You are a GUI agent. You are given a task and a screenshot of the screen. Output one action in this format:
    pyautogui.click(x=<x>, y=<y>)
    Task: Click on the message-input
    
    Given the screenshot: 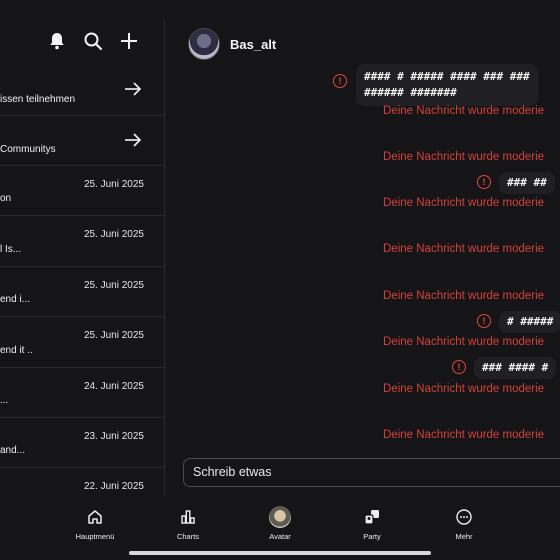 What is the action you would take?
    pyautogui.click(x=376, y=472)
    